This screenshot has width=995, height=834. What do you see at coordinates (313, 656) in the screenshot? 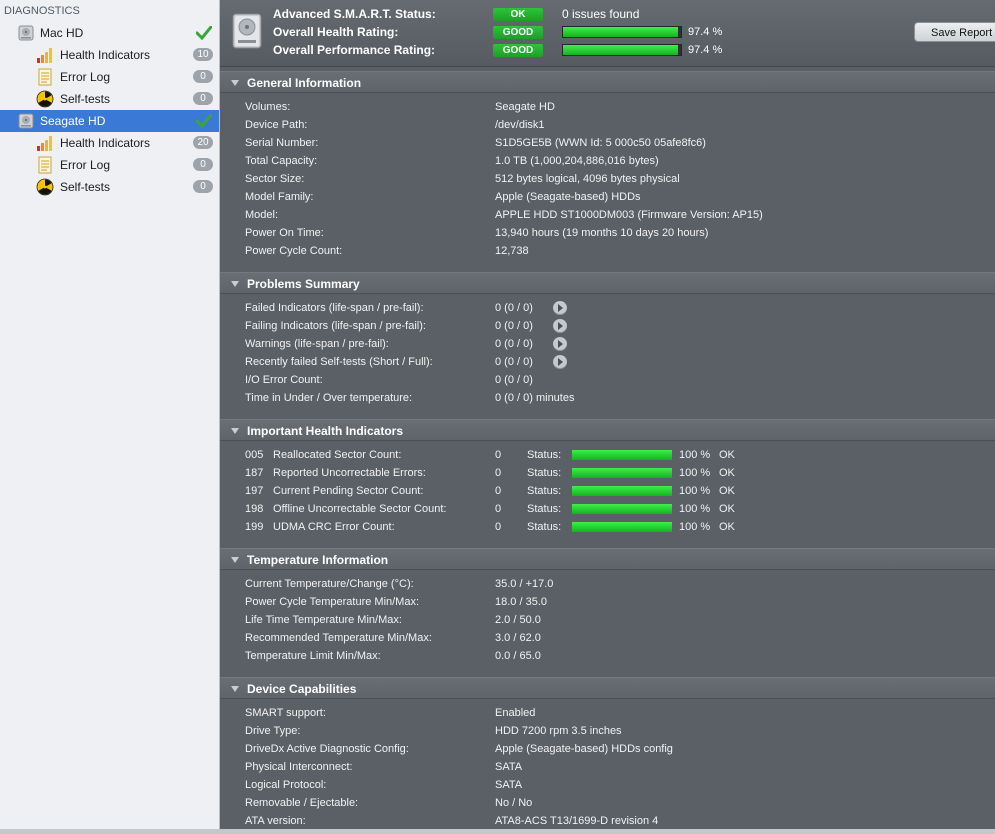
I see `row-label: Temperature Limit Min/Max:` at bounding box center [313, 656].